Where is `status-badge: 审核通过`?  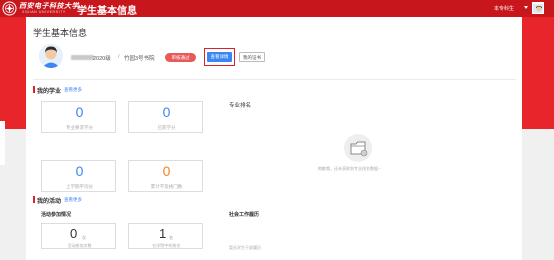 status-badge: 审核通过 is located at coordinates (180, 57).